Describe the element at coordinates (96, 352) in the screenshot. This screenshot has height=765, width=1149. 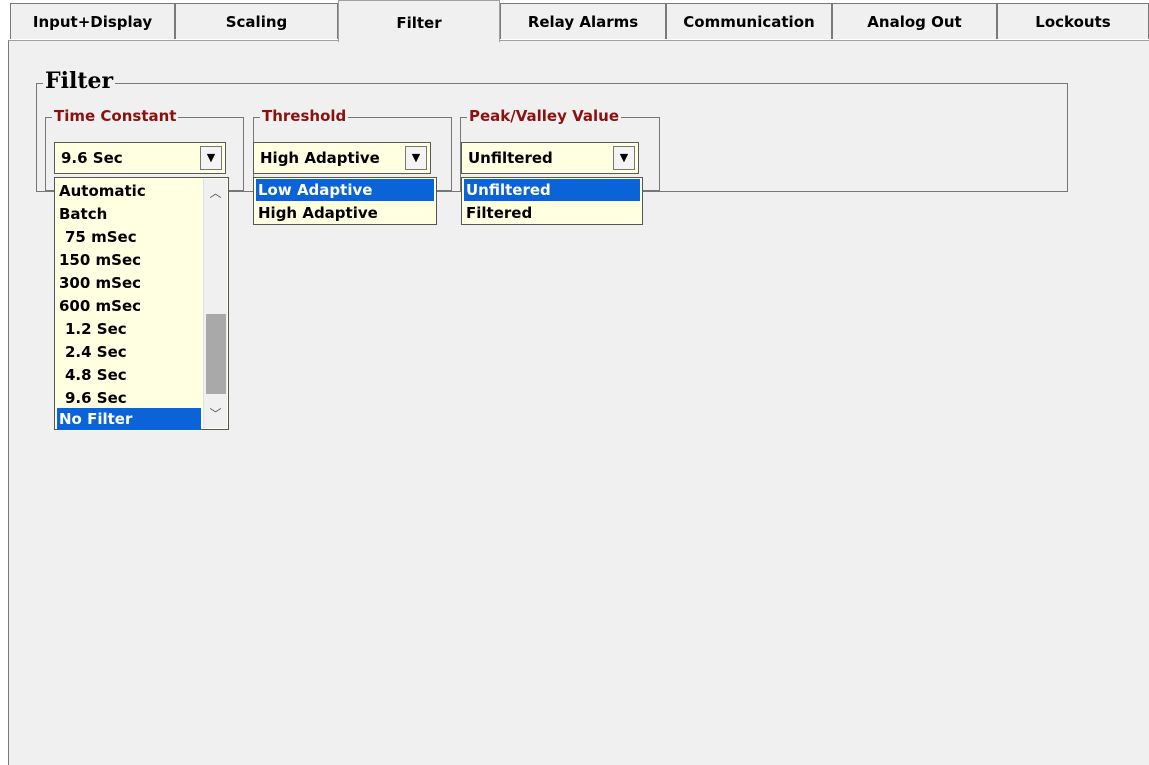
I see `option-label: 2.4 Sec` at that location.